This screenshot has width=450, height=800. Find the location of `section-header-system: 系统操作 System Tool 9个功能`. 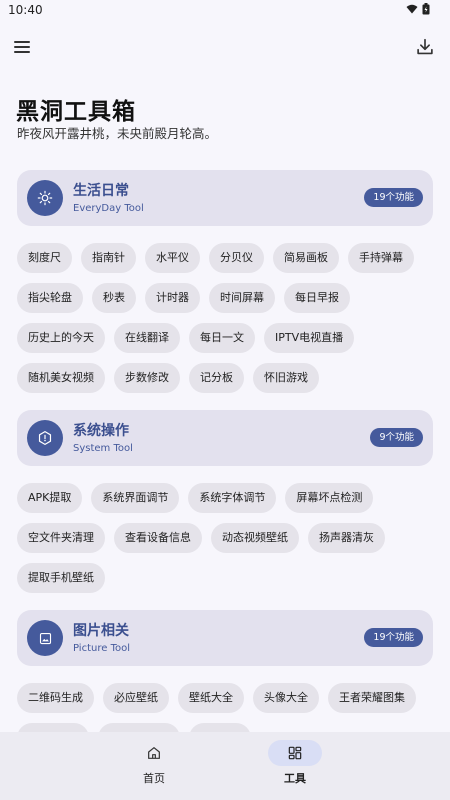

section-header-system: 系统操作 System Tool 9个功能 is located at coordinates (225, 438).